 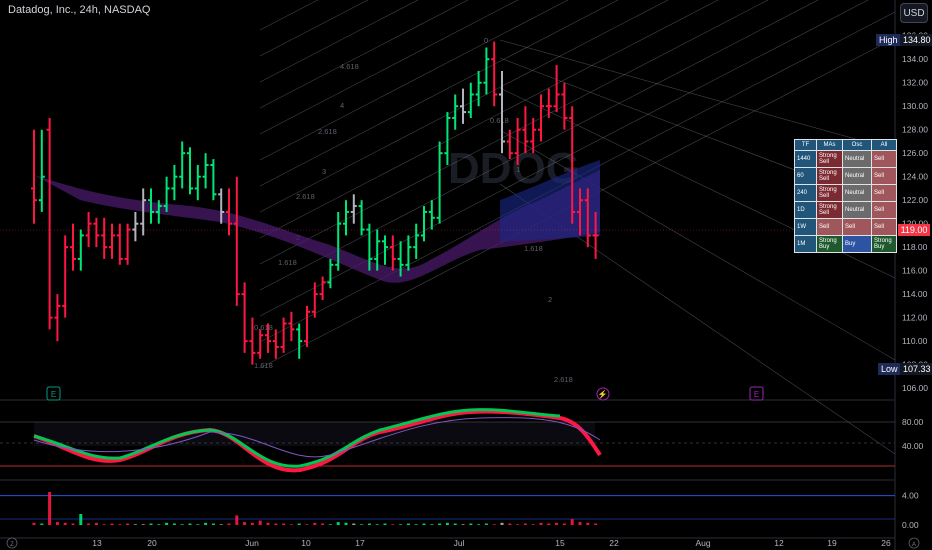 What do you see at coordinates (915, 83) in the screenshot?
I see `price-tick-label: 132.00` at bounding box center [915, 83].